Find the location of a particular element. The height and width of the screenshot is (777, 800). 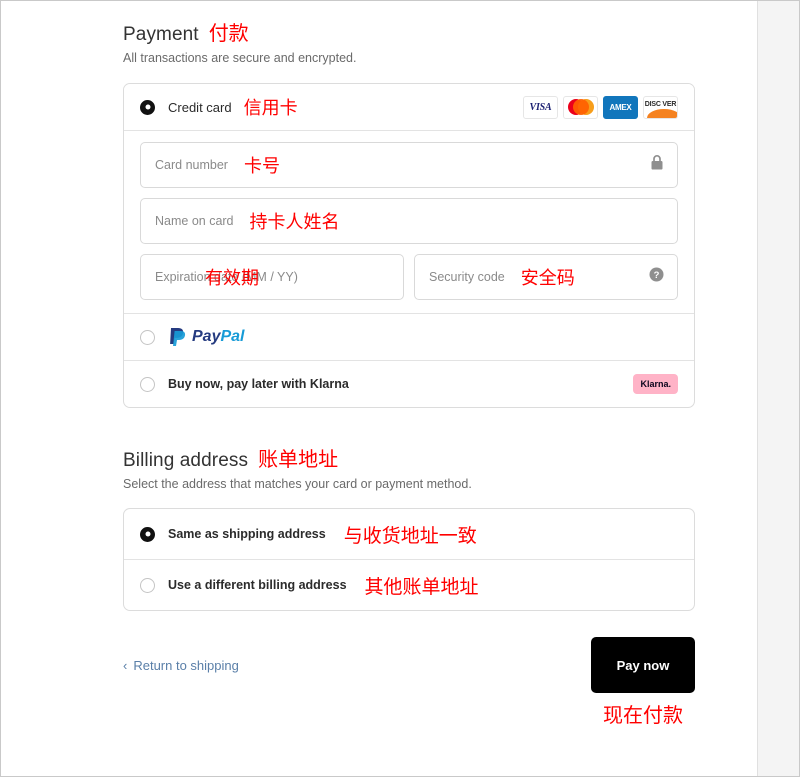

chevron-left-icon: ‹ is located at coordinates (125, 665).